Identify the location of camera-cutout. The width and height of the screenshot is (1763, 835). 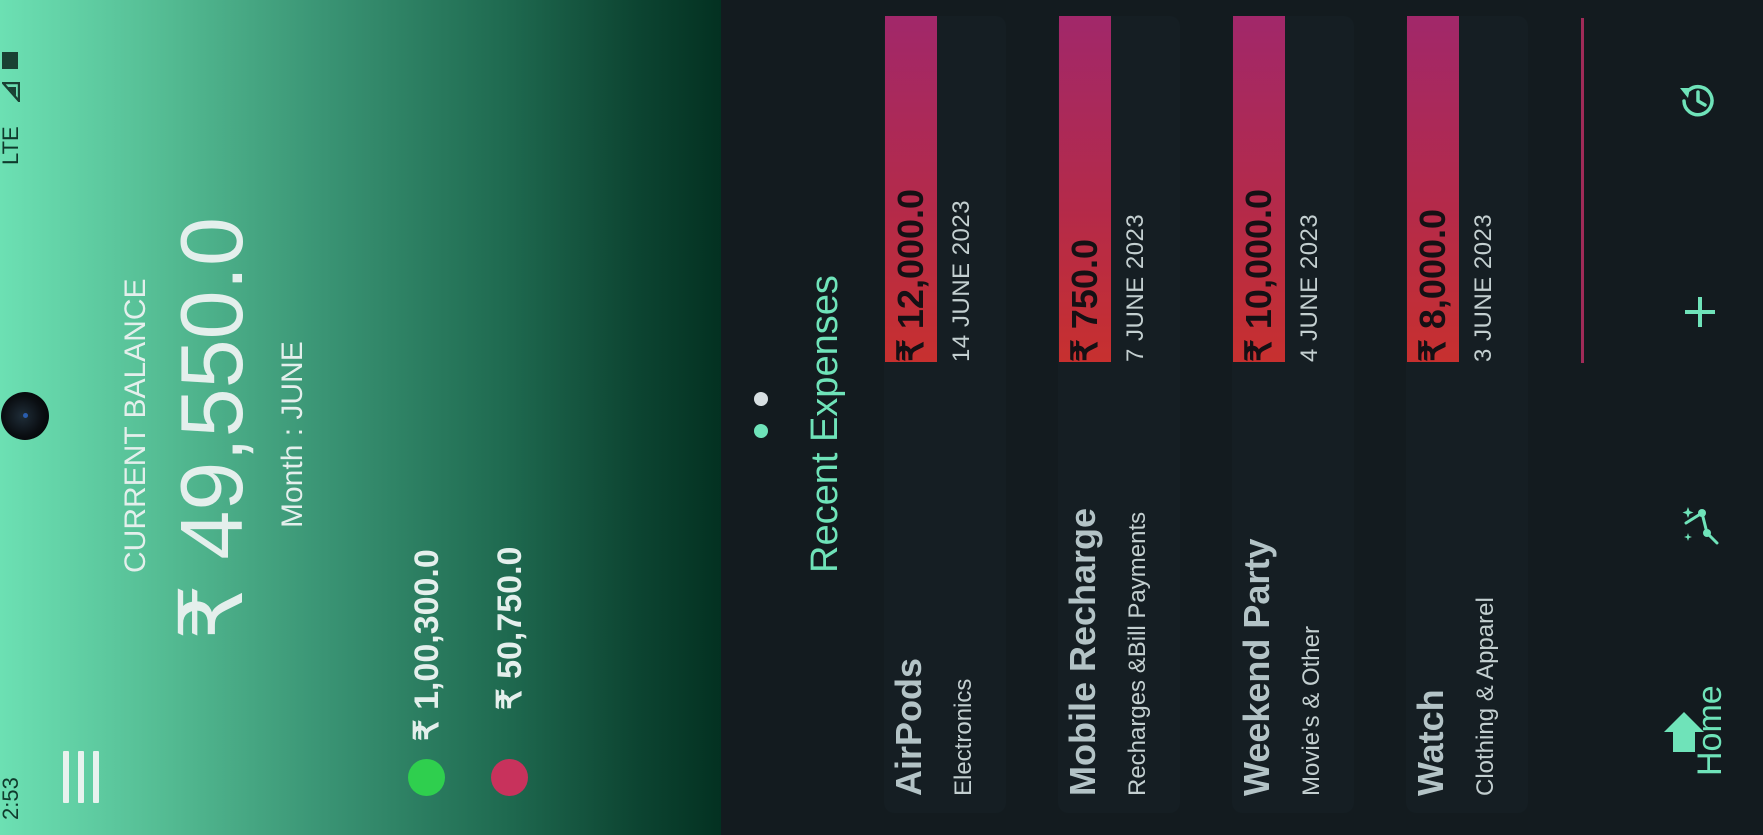
(25, 416).